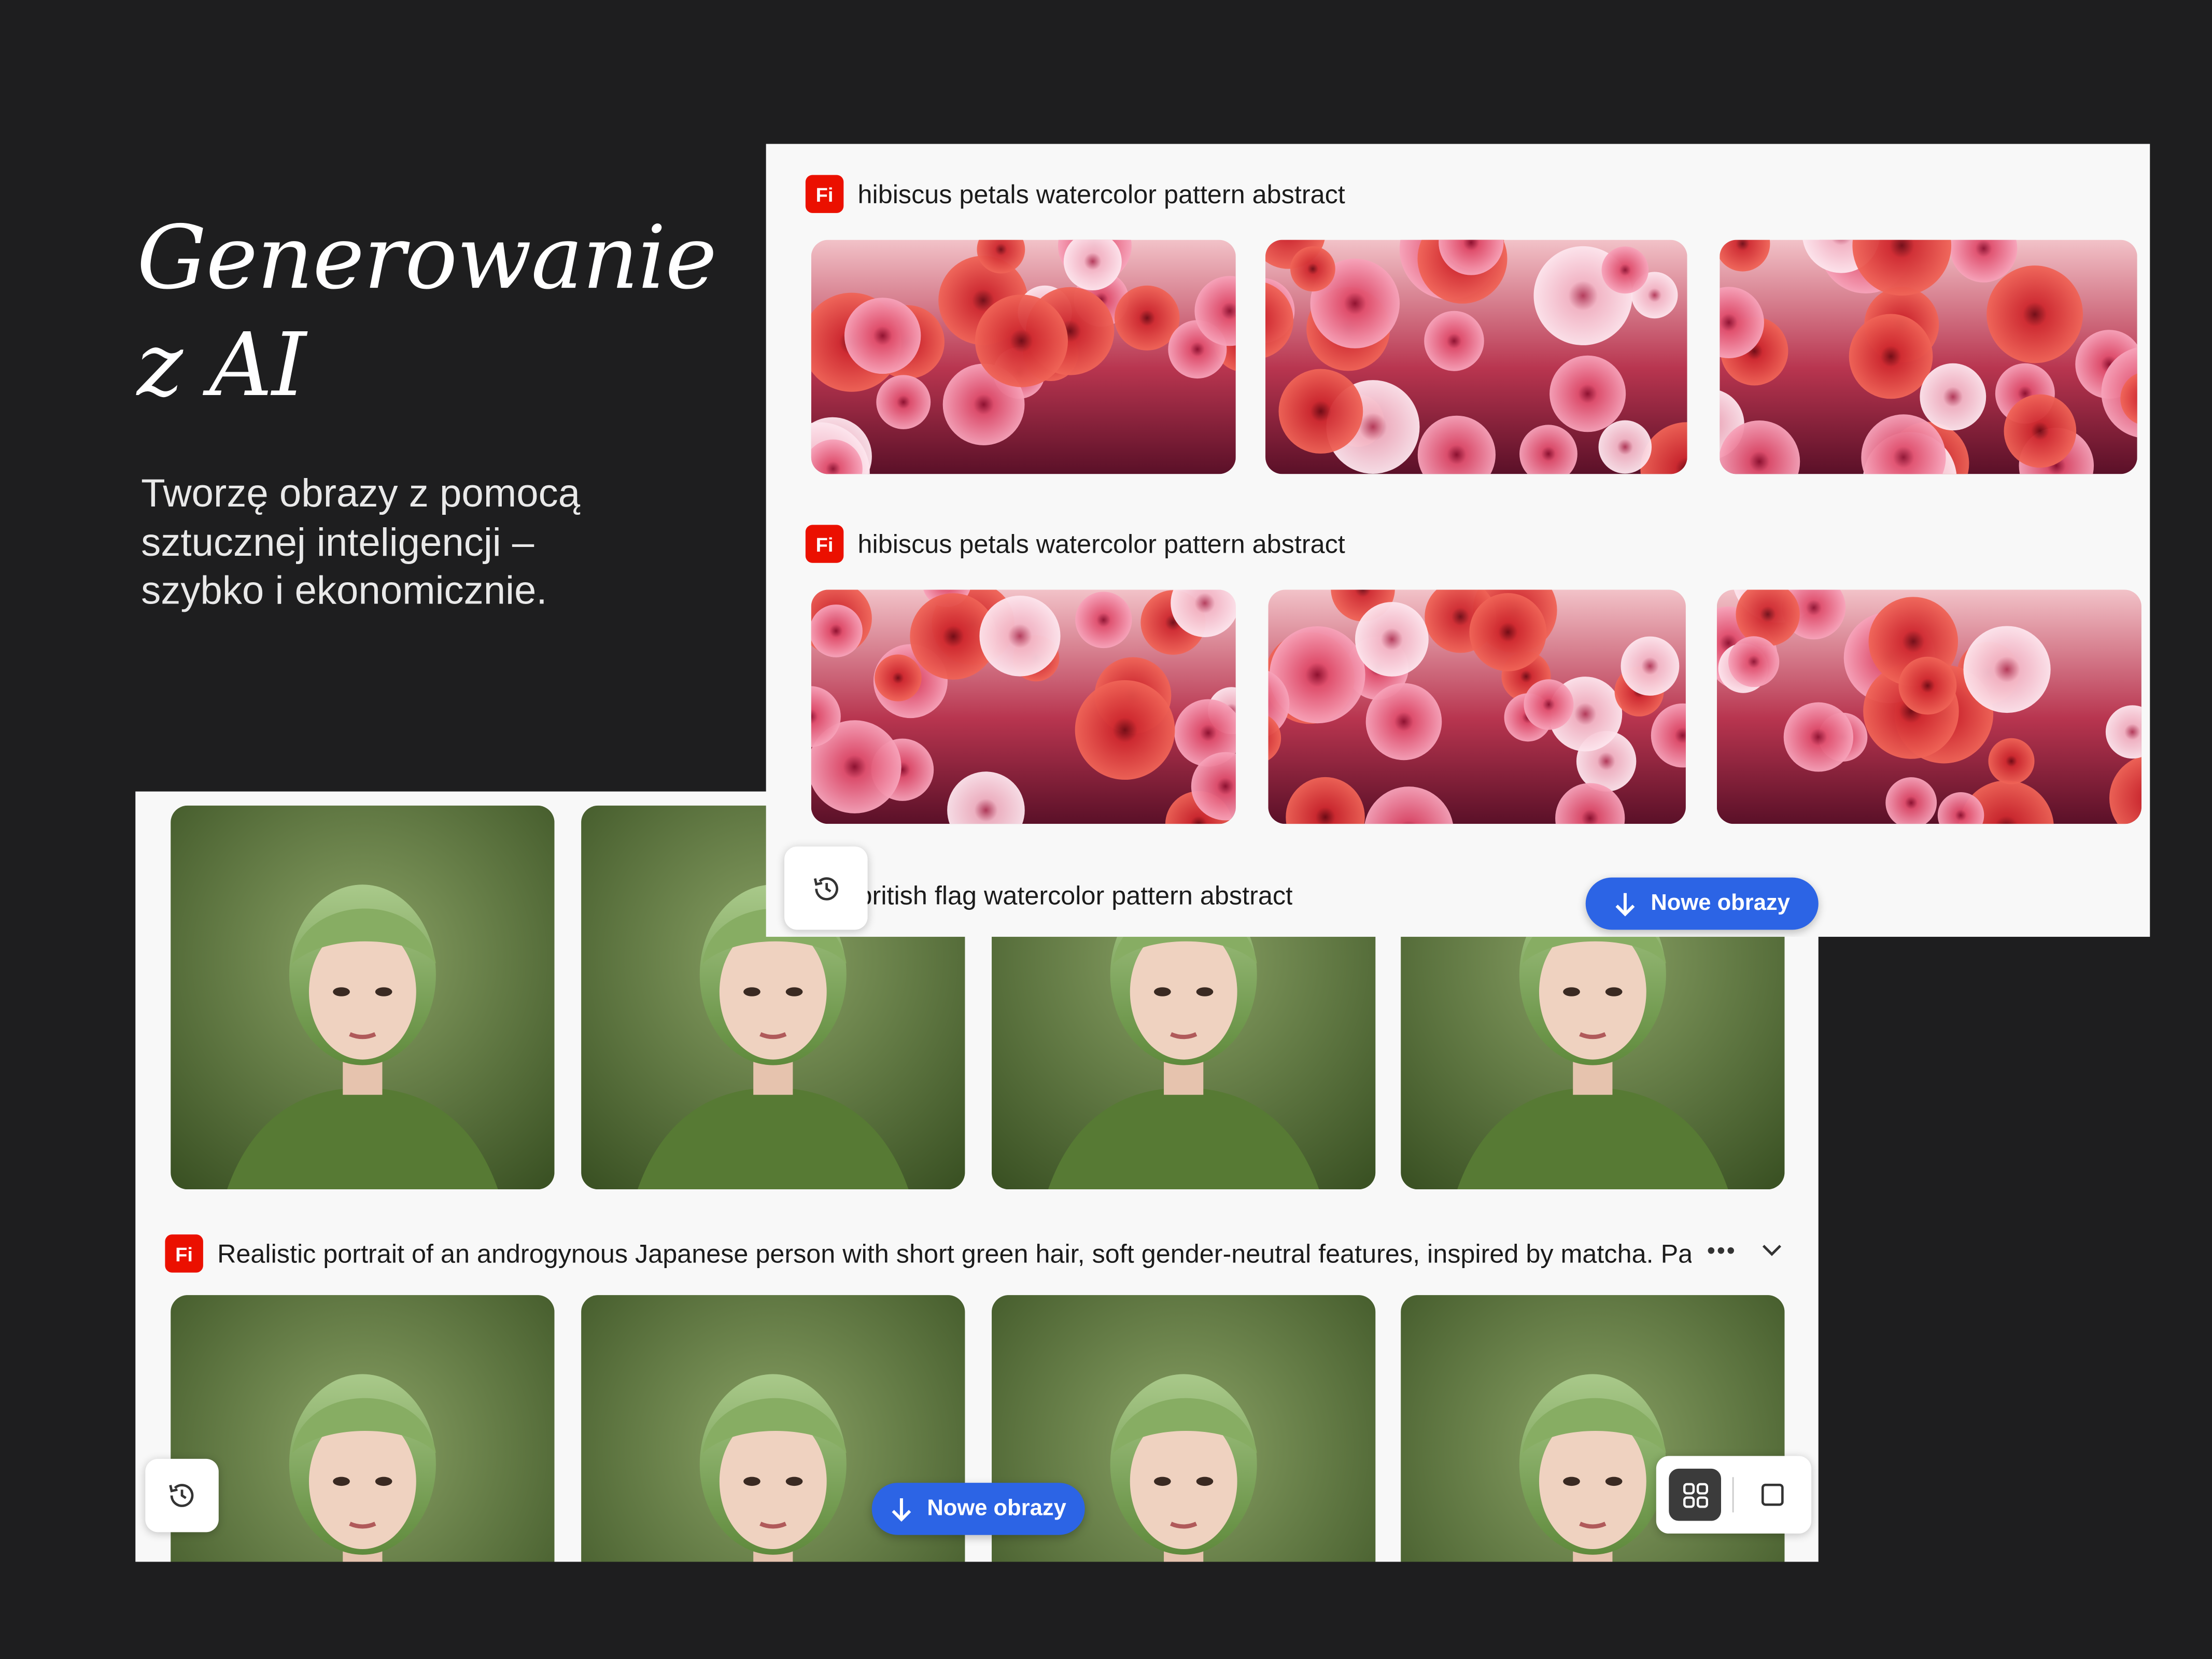  Describe the element at coordinates (361, 493) in the screenshot. I see `subtitle-line-1: Tworzę obrazy z pomocą` at that location.